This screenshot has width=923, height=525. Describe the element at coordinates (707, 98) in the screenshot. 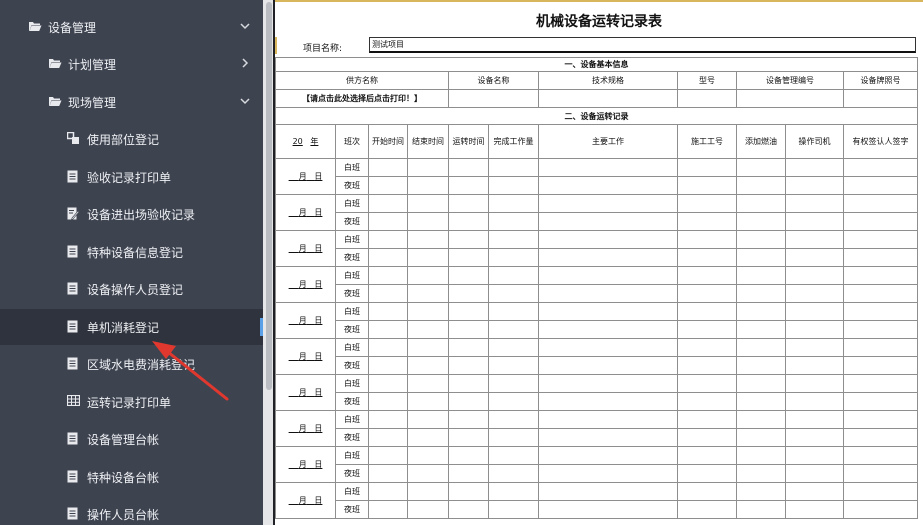

I see `model-cell` at that location.